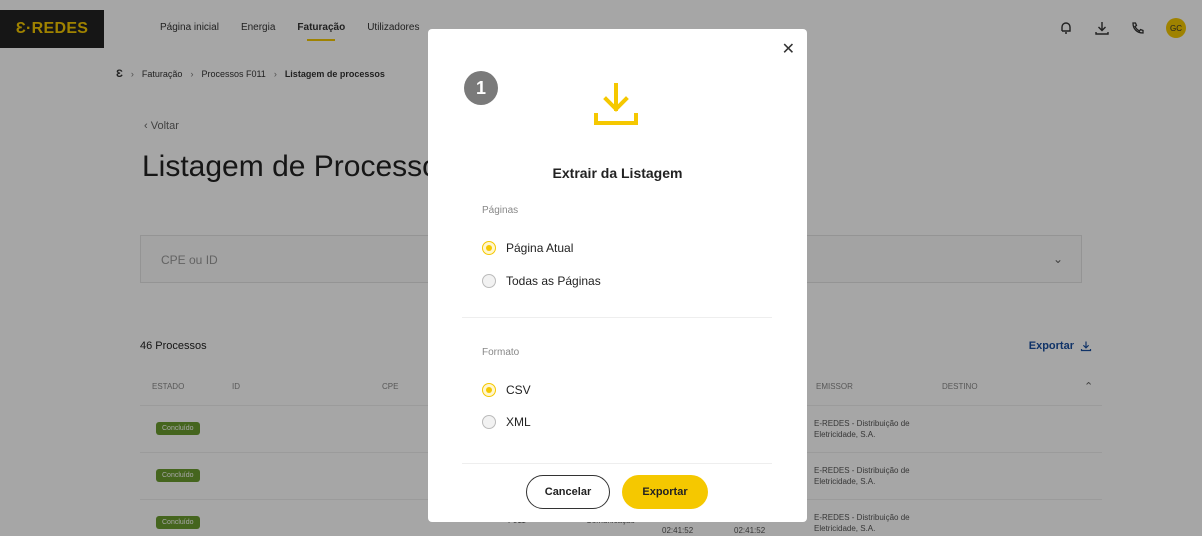  What do you see at coordinates (518, 390) in the screenshot?
I see `radio-label: CSV` at bounding box center [518, 390].